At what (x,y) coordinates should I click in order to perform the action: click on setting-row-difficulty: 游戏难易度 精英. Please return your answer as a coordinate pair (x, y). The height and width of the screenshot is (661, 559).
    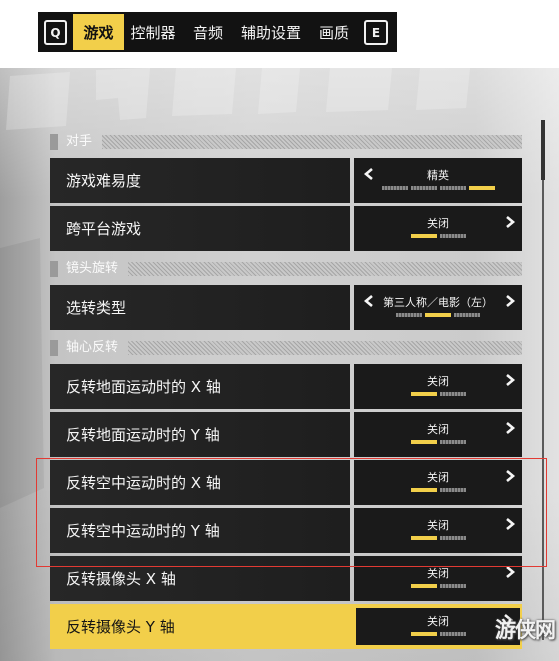
    Looking at the image, I should click on (286, 180).